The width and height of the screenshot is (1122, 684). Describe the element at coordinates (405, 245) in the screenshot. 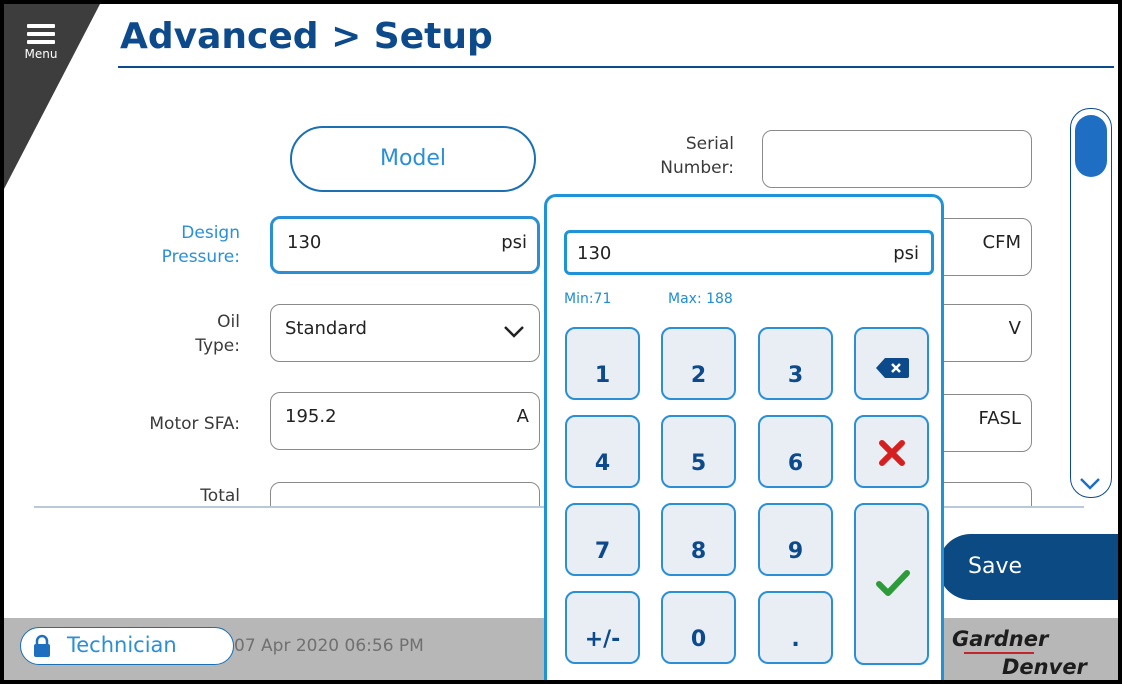

I see `design-pressure-field: 130 psi` at that location.